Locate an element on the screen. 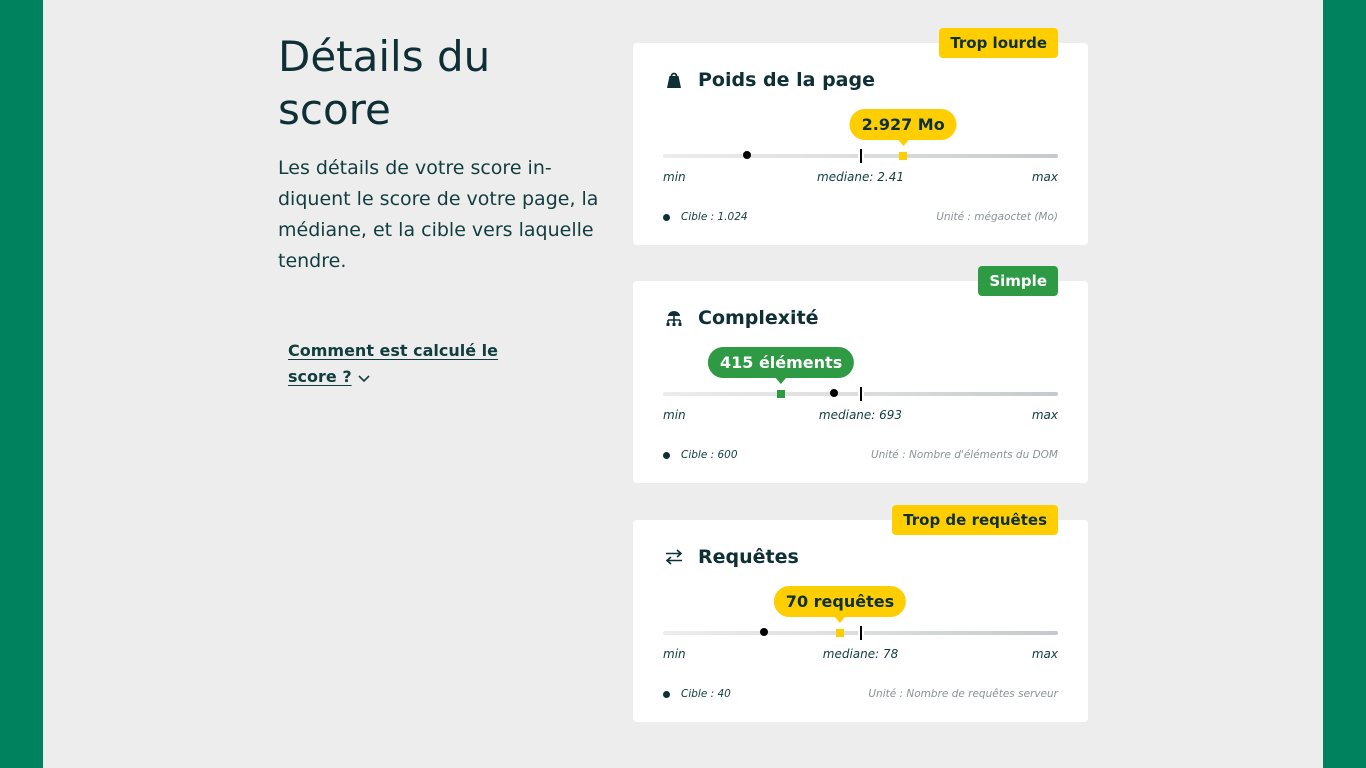 This screenshot has height=768, width=1366. score-gauge: 415 éléments is located at coordinates (860, 374).